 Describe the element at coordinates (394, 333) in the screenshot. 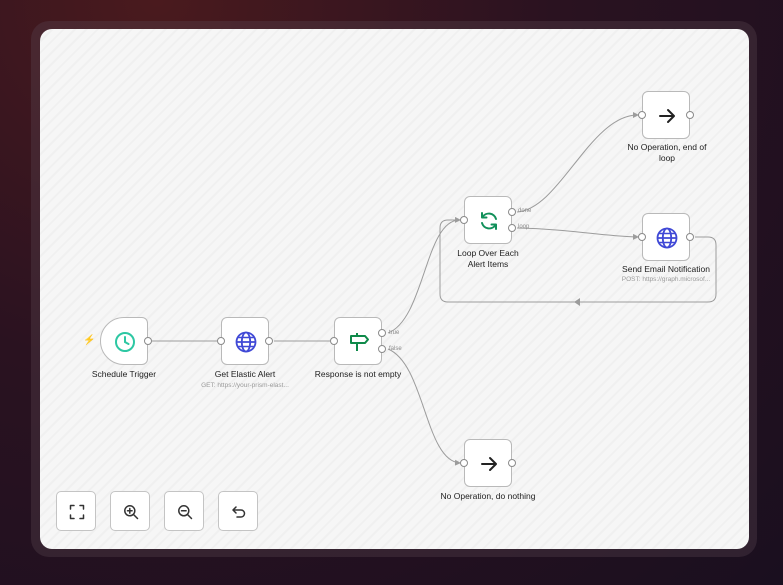

I see `true-port-label: true` at that location.